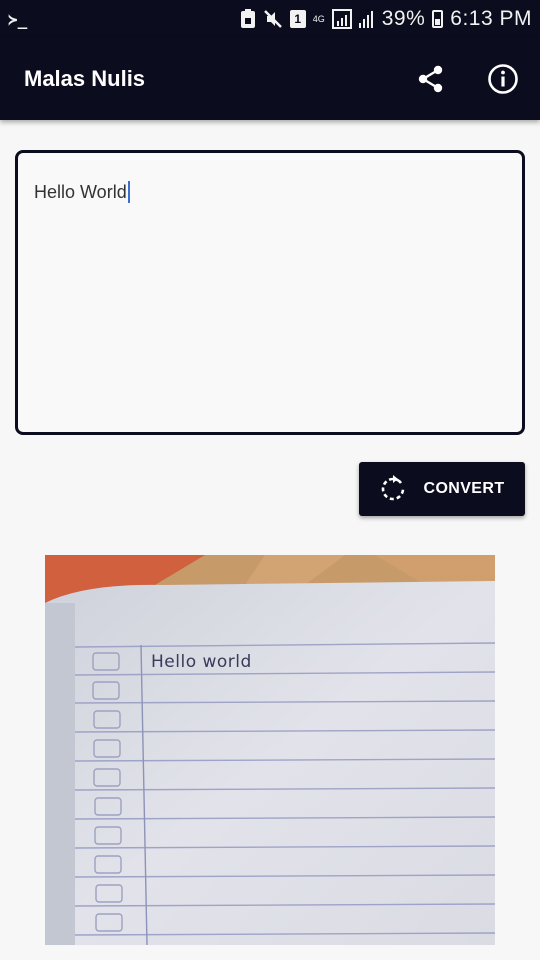  What do you see at coordinates (273, 19) in the screenshot?
I see `mute-icon` at bounding box center [273, 19].